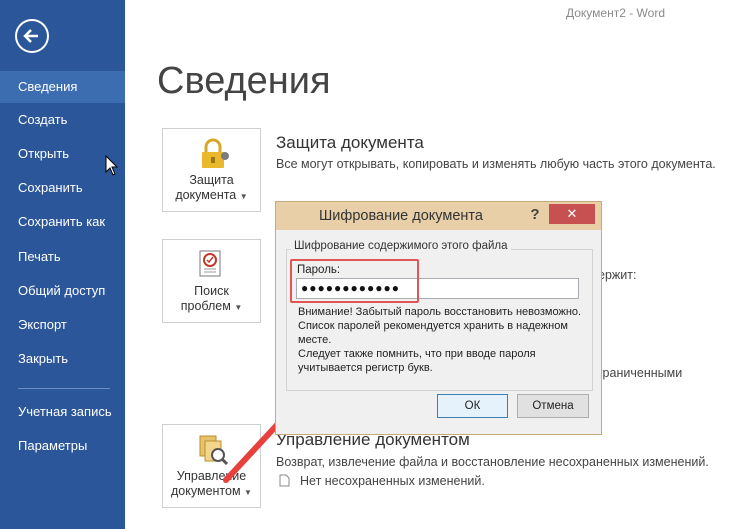 This screenshot has width=750, height=529. What do you see at coordinates (617, 275) in the screenshot?
I see `inspect-partial-text-1: ержит:` at bounding box center [617, 275].